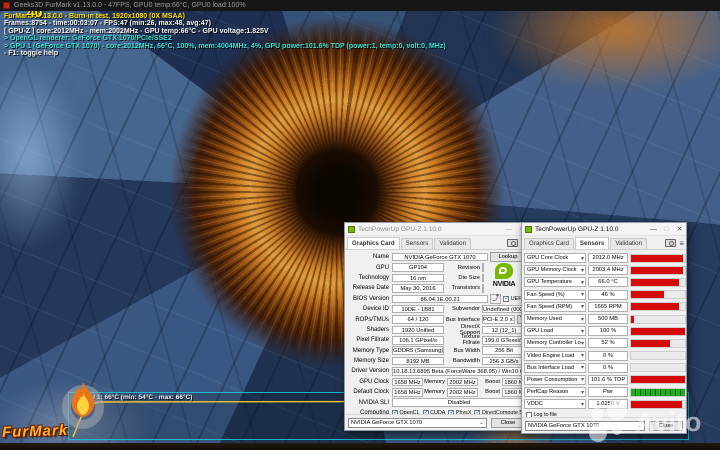  Describe the element at coordinates (508, 422) in the screenshot. I see `close-window-button: Close` at that location.